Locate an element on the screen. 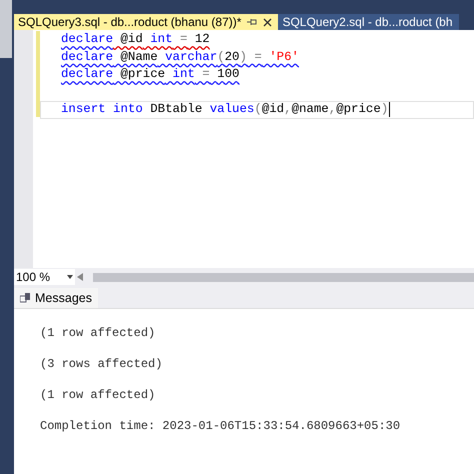  scroll-left-icon is located at coordinates (80, 277).